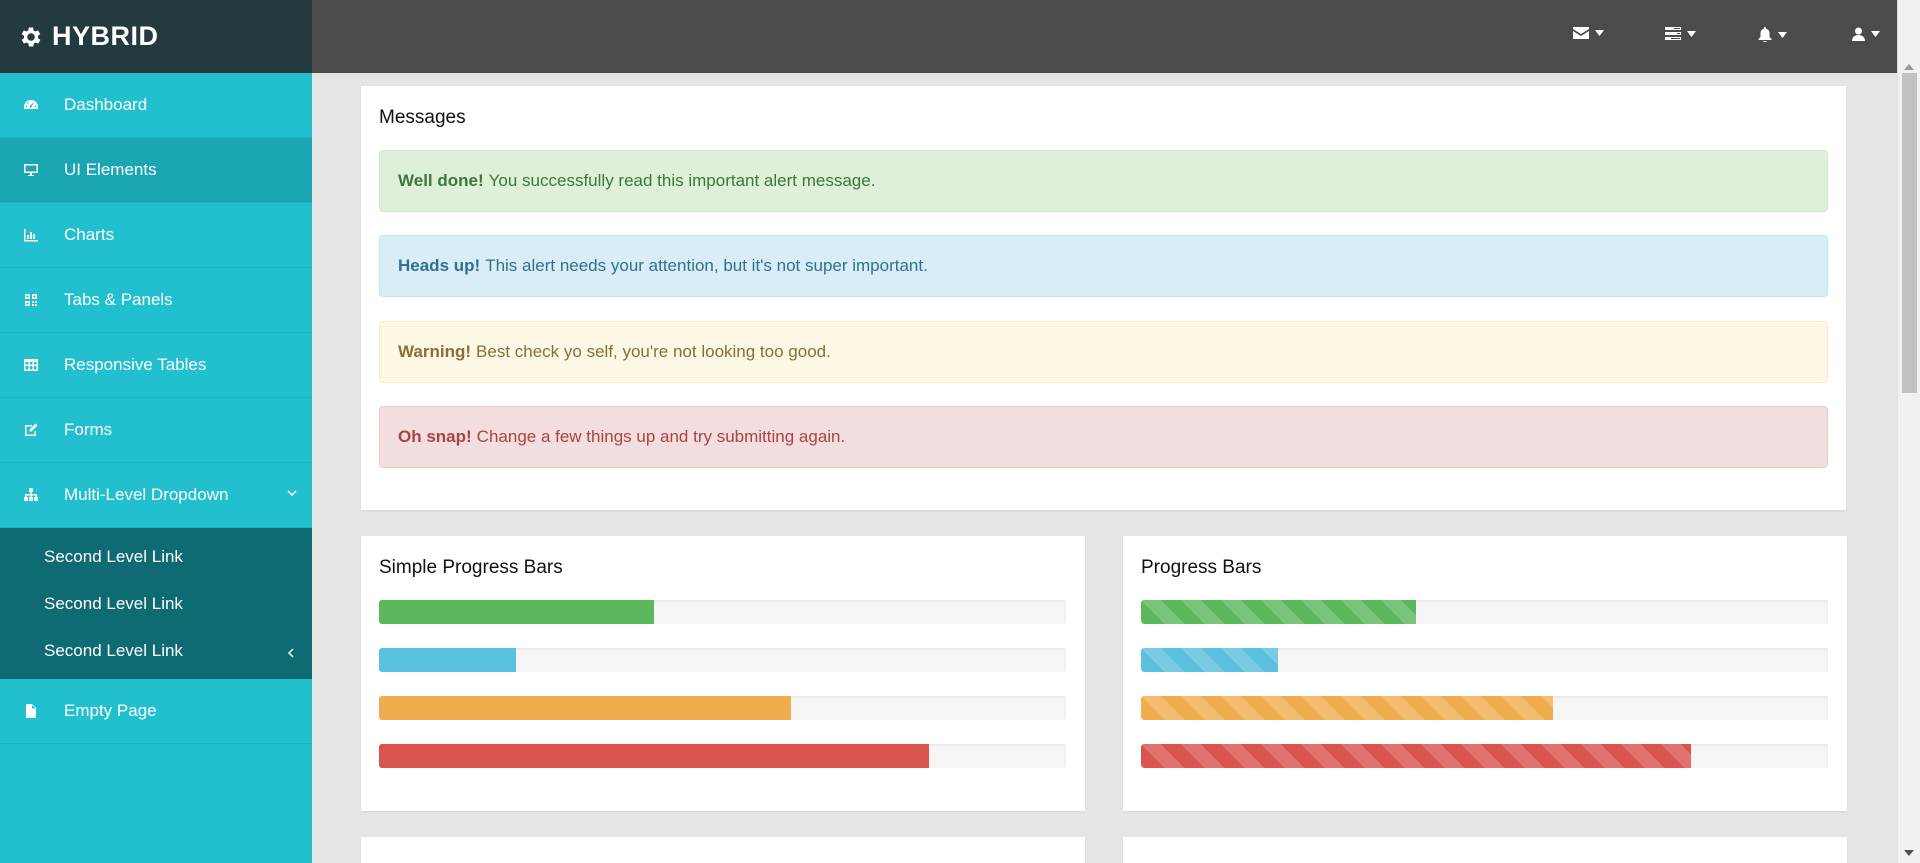 This screenshot has height=863, width=1920. What do you see at coordinates (471, 567) in the screenshot?
I see `panel-title: Simple Progress Bars` at bounding box center [471, 567].